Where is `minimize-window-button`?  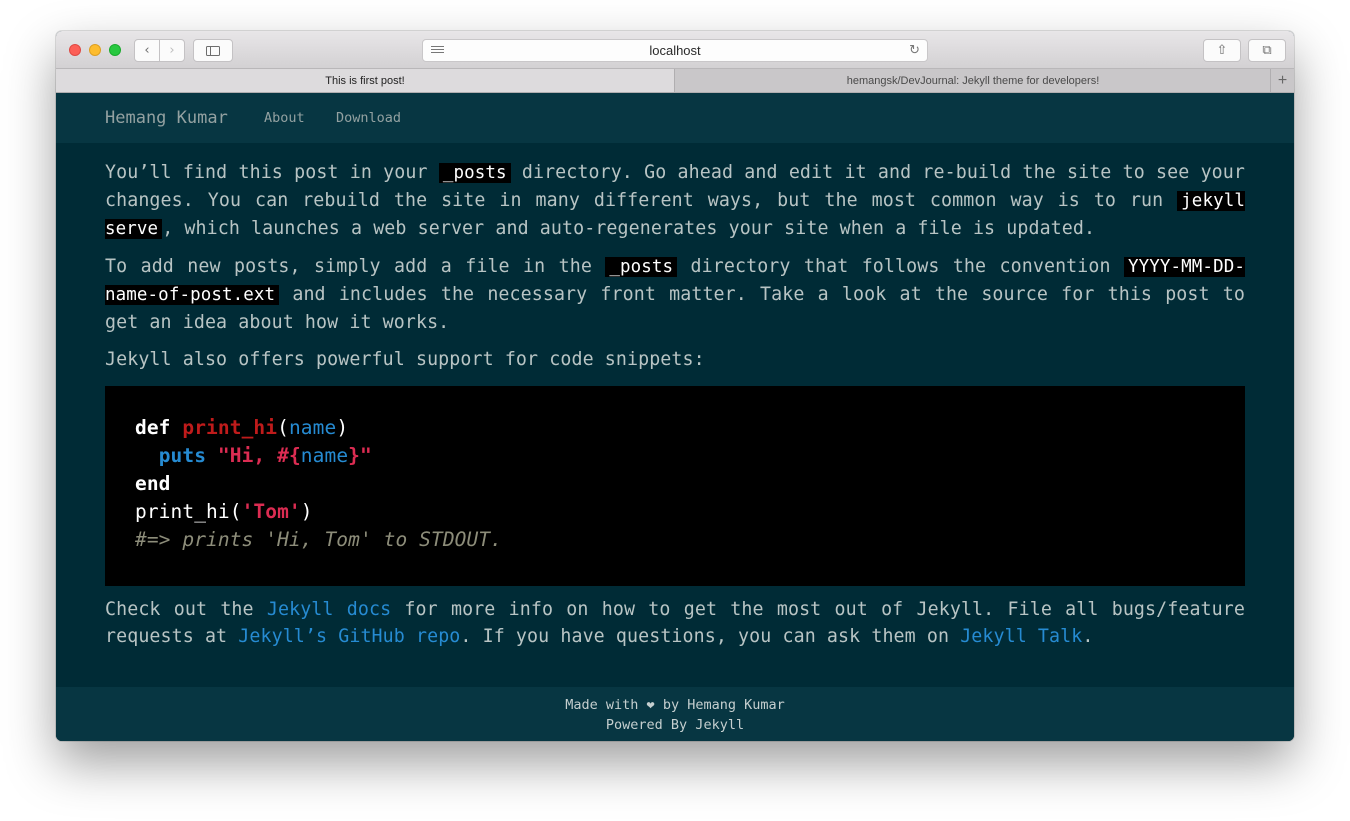
minimize-window-button is located at coordinates (95, 50).